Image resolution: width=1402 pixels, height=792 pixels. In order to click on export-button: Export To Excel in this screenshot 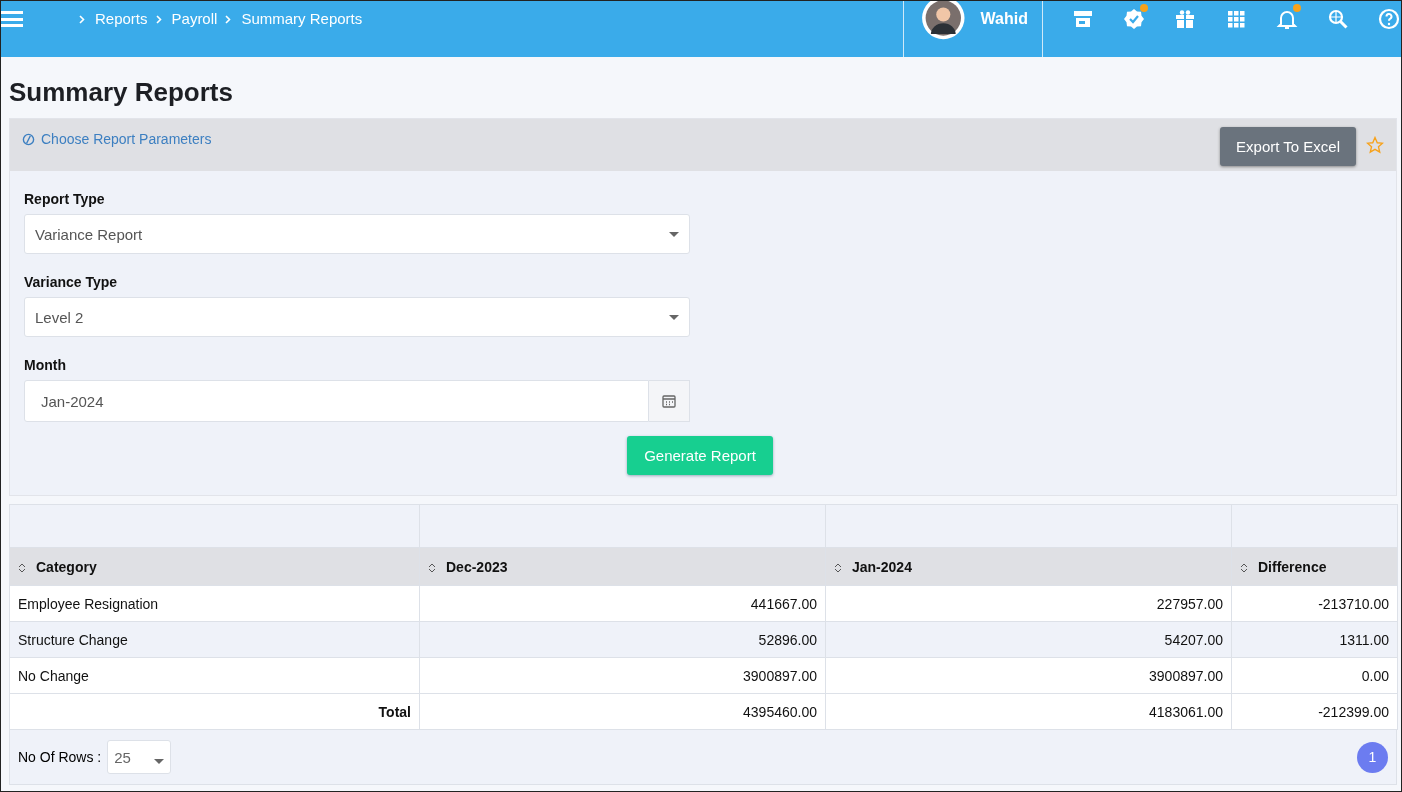, I will do `click(1288, 146)`.